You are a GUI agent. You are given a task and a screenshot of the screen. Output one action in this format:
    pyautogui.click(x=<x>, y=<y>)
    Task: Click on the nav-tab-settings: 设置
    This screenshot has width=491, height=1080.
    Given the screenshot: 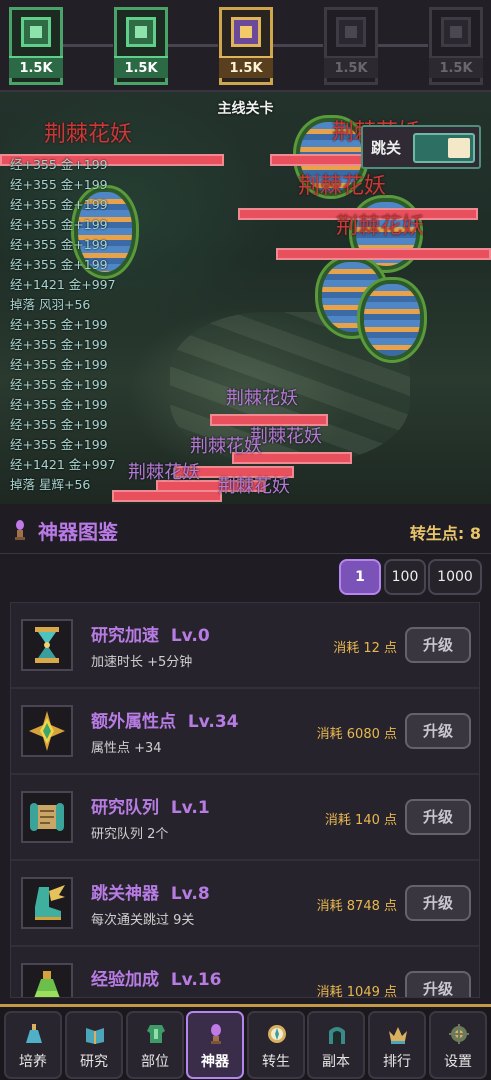 What is the action you would take?
    pyautogui.click(x=458, y=1045)
    